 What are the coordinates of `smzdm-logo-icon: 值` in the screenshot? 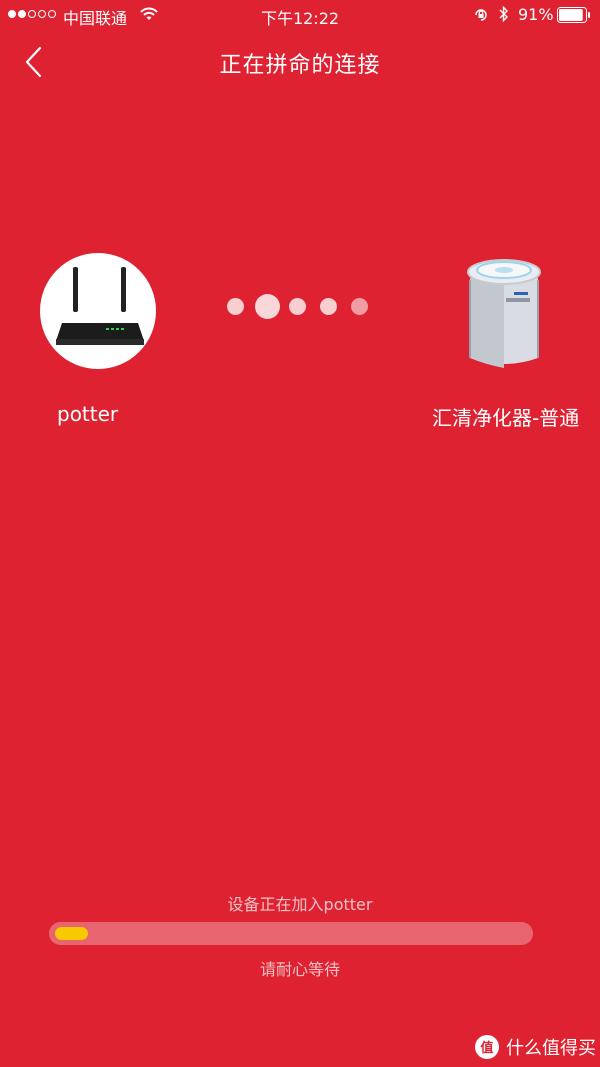 It's located at (487, 1047).